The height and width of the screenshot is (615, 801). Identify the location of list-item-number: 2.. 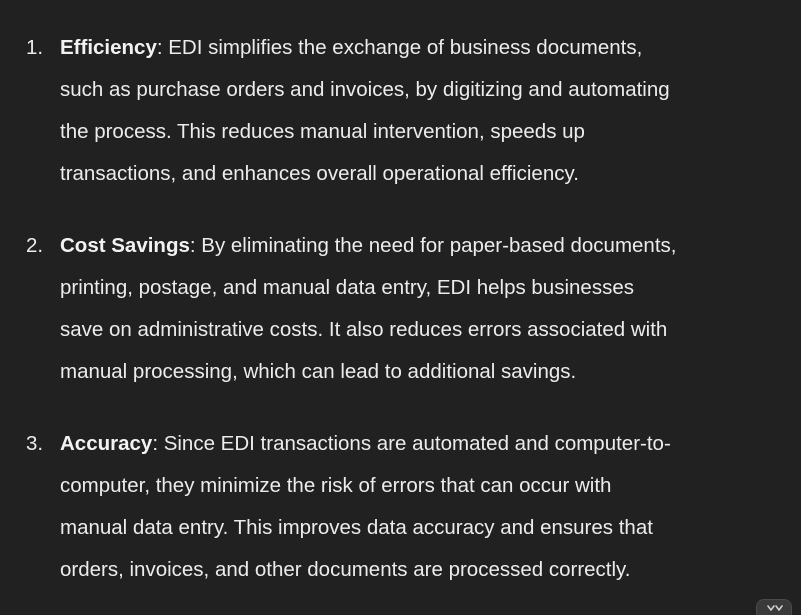
(35, 245).